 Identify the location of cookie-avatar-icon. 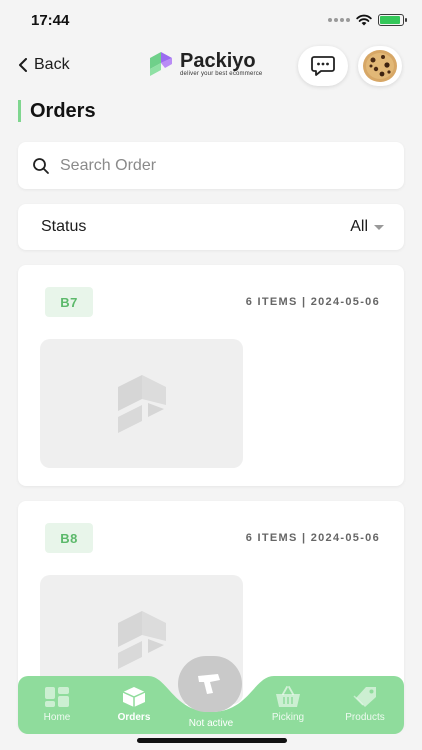
(380, 66).